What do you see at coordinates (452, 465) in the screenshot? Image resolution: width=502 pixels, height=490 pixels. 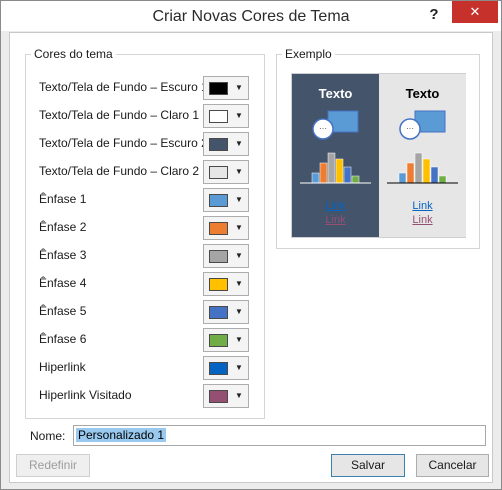 I see `cancel-button: Cancelar` at bounding box center [452, 465].